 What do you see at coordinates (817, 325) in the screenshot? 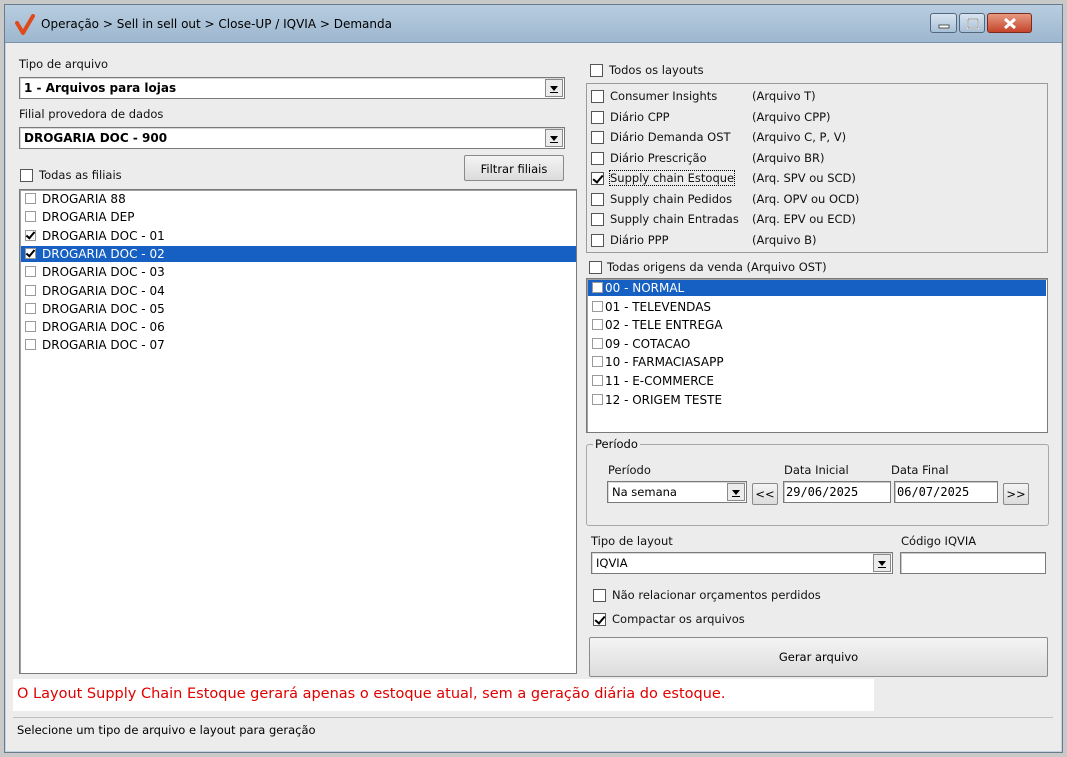
I see `list-item: 02 - TELE ENTREGA` at bounding box center [817, 325].